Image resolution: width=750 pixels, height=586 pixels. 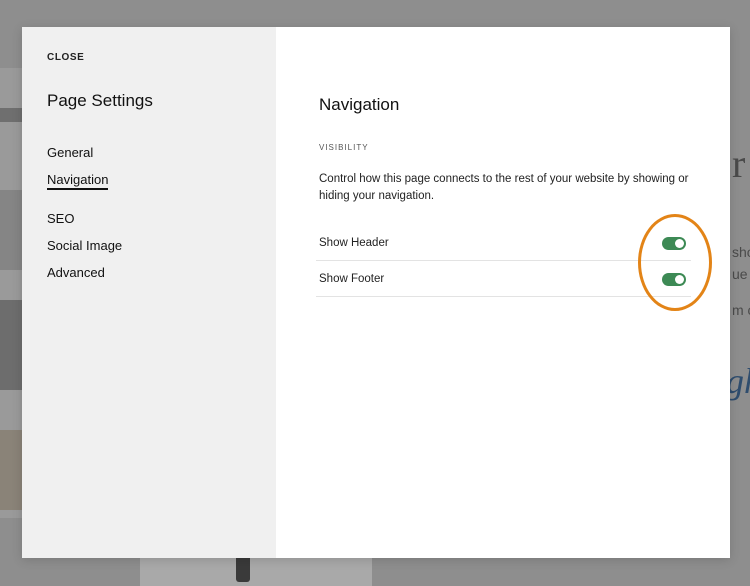 What do you see at coordinates (100, 100) in the screenshot?
I see `sidebar-title: Page Settings` at bounding box center [100, 100].